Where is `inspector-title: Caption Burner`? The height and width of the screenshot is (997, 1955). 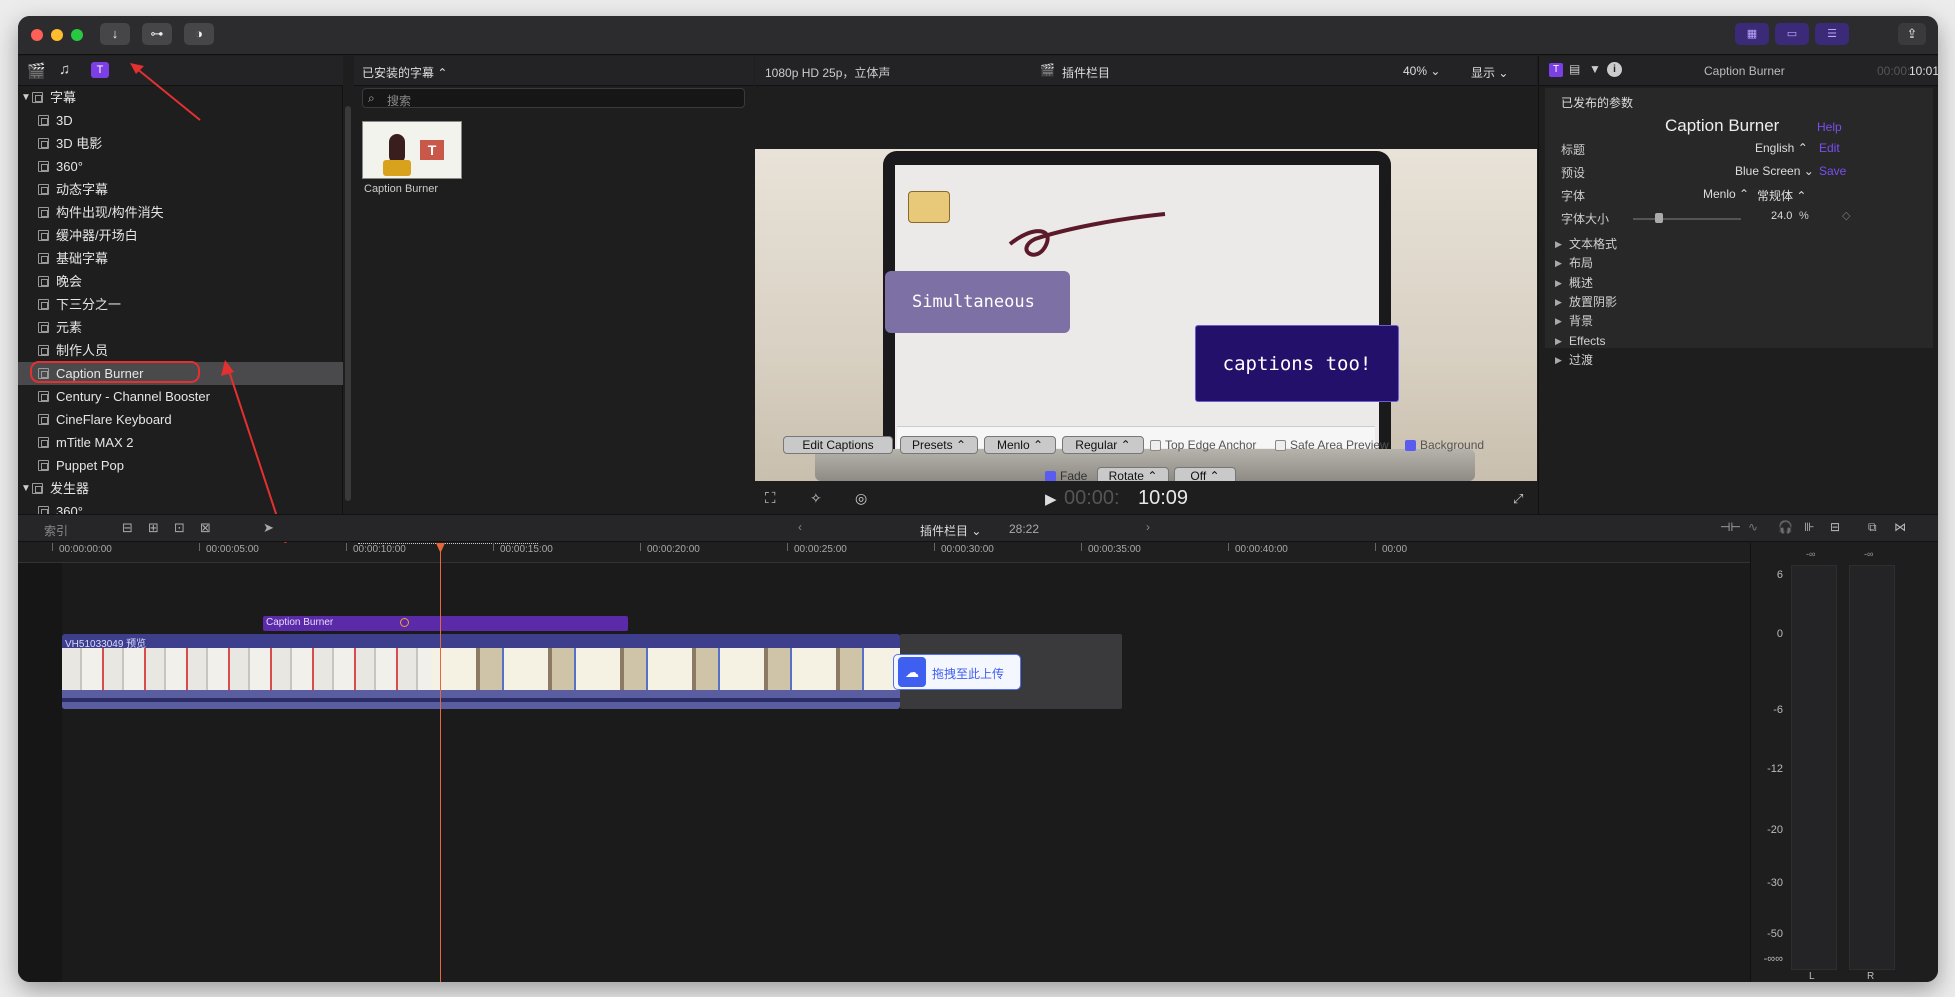
inspector-title: Caption Burner is located at coordinates (1744, 71).